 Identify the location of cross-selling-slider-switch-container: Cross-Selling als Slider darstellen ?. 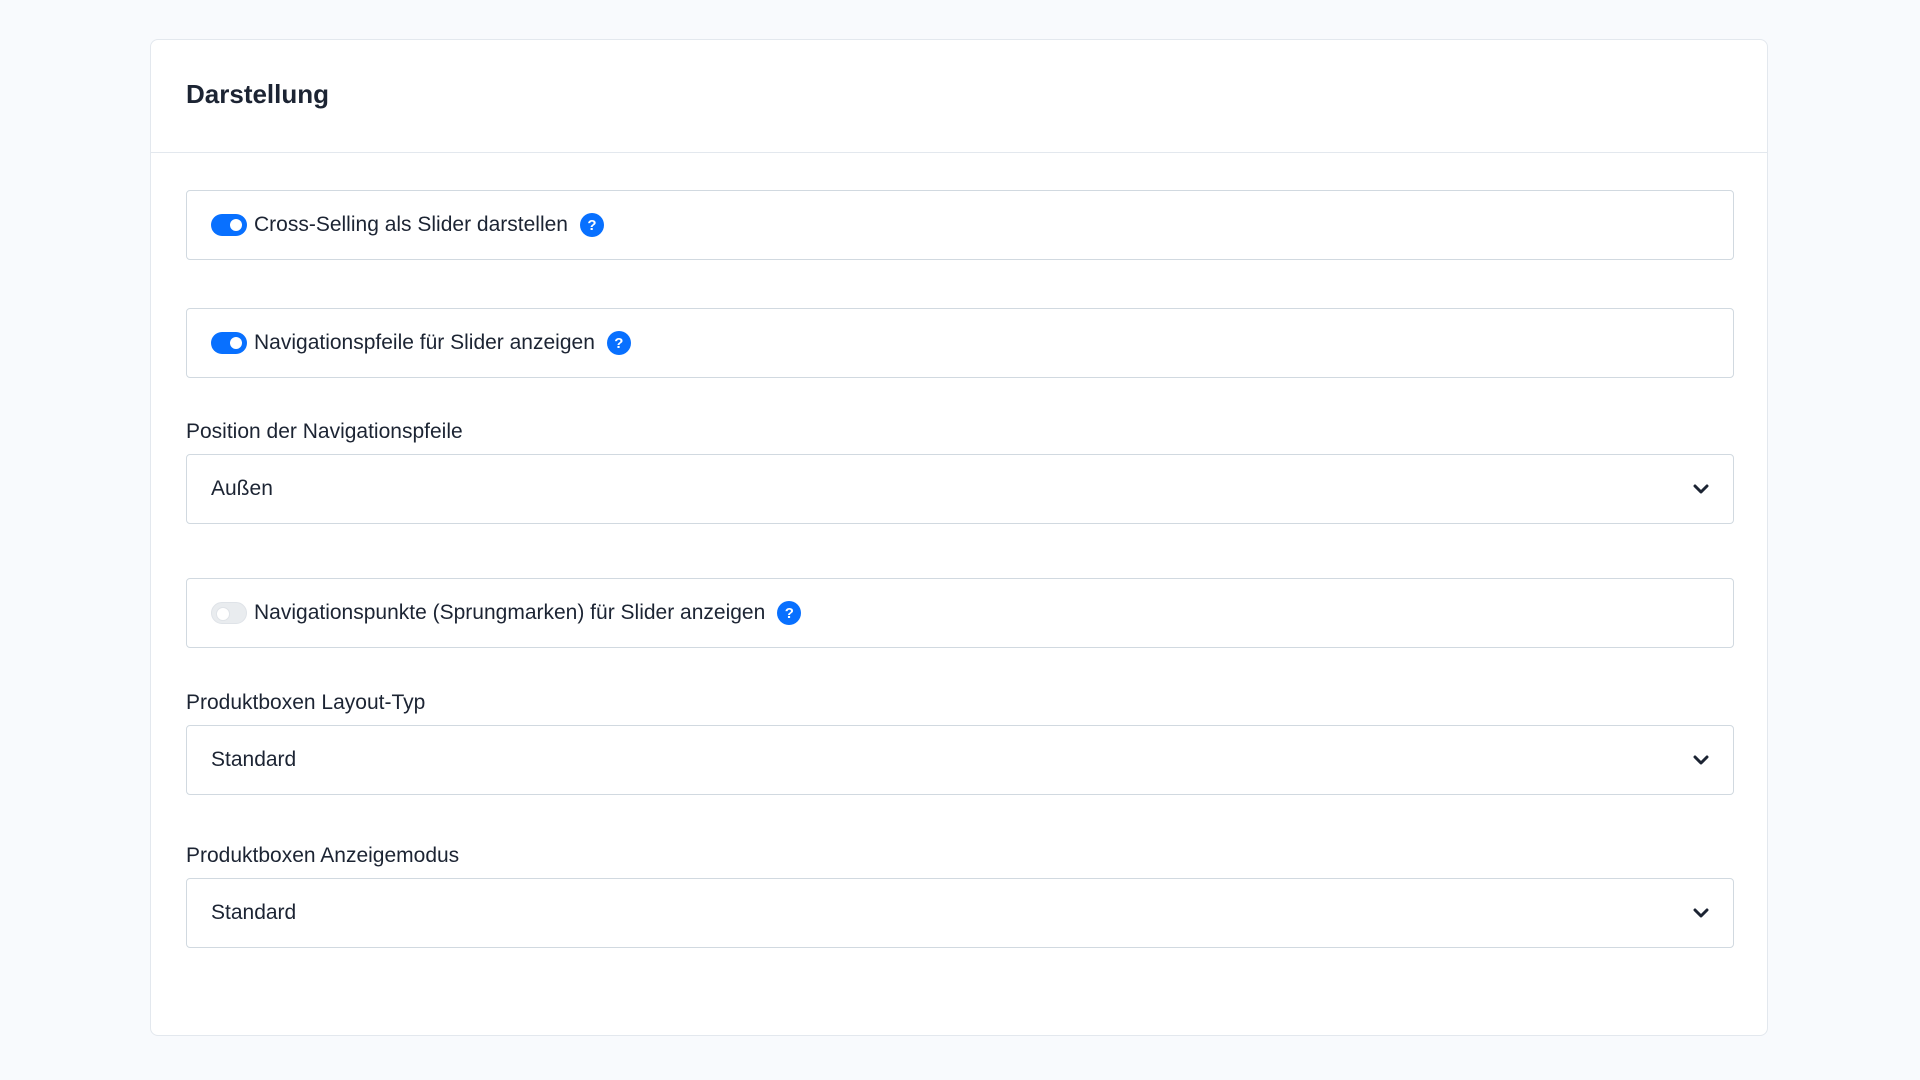
(960, 225).